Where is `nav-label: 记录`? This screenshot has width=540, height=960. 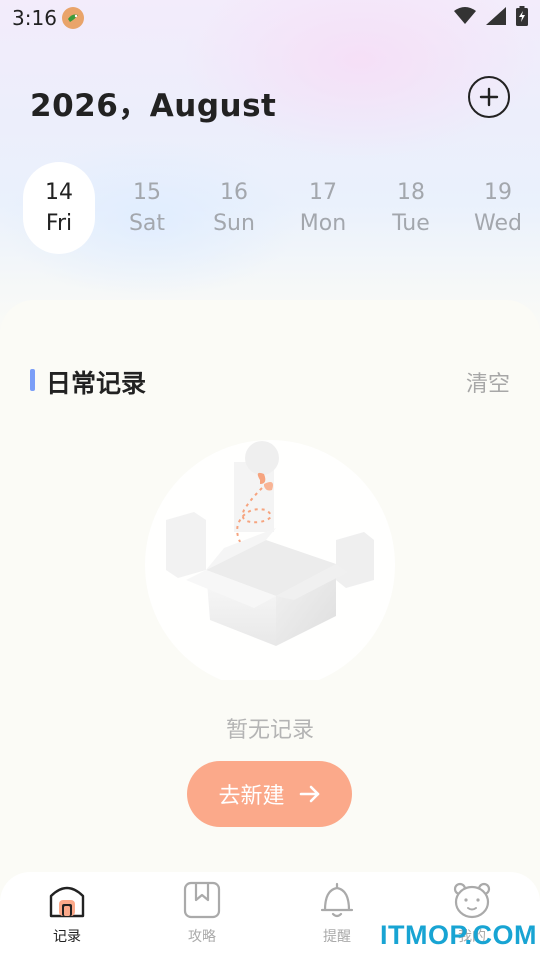 nav-label: 记录 is located at coordinates (67, 937).